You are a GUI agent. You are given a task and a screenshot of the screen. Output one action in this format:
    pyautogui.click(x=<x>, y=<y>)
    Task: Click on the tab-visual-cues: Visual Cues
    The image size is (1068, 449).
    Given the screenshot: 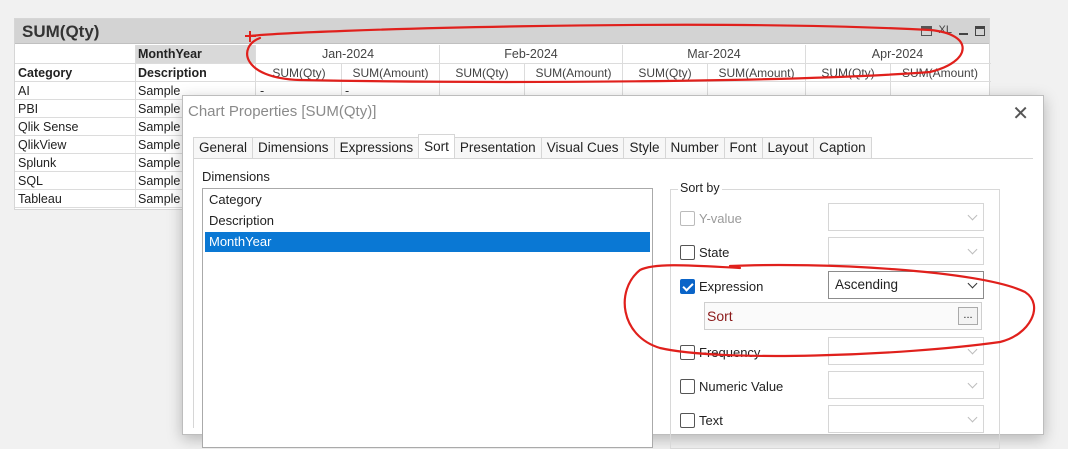 What is the action you would take?
    pyautogui.click(x=582, y=148)
    